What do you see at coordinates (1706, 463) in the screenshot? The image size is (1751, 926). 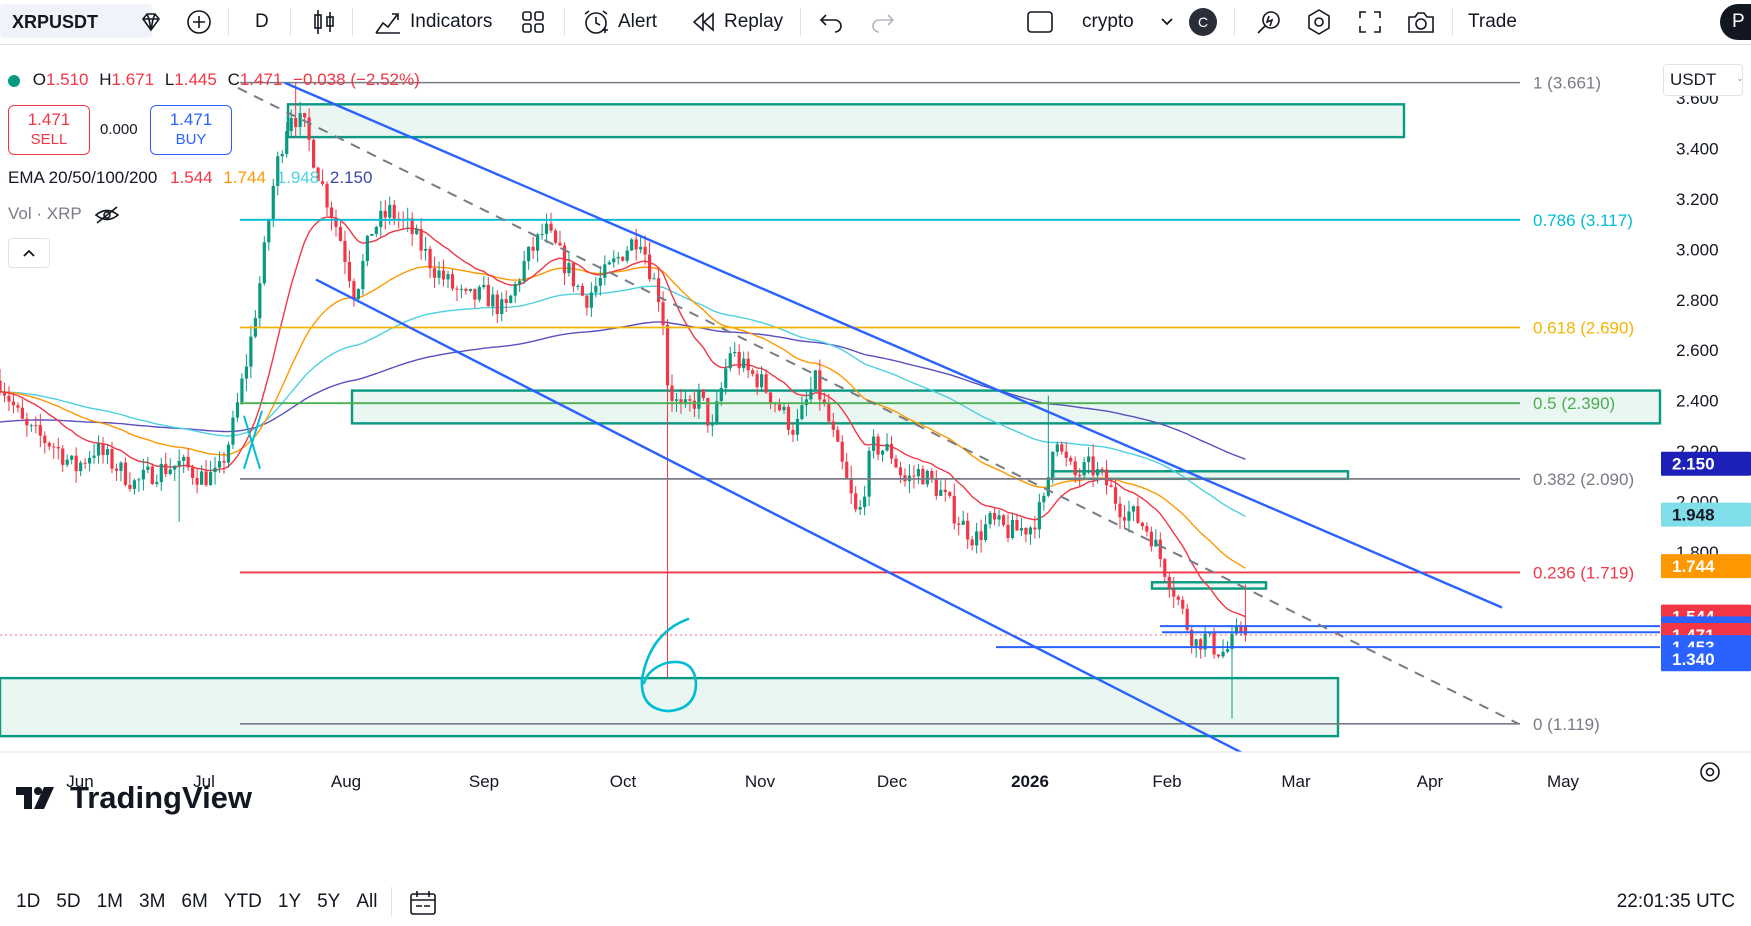 I see `price-tag-2.150: 2.150` at bounding box center [1706, 463].